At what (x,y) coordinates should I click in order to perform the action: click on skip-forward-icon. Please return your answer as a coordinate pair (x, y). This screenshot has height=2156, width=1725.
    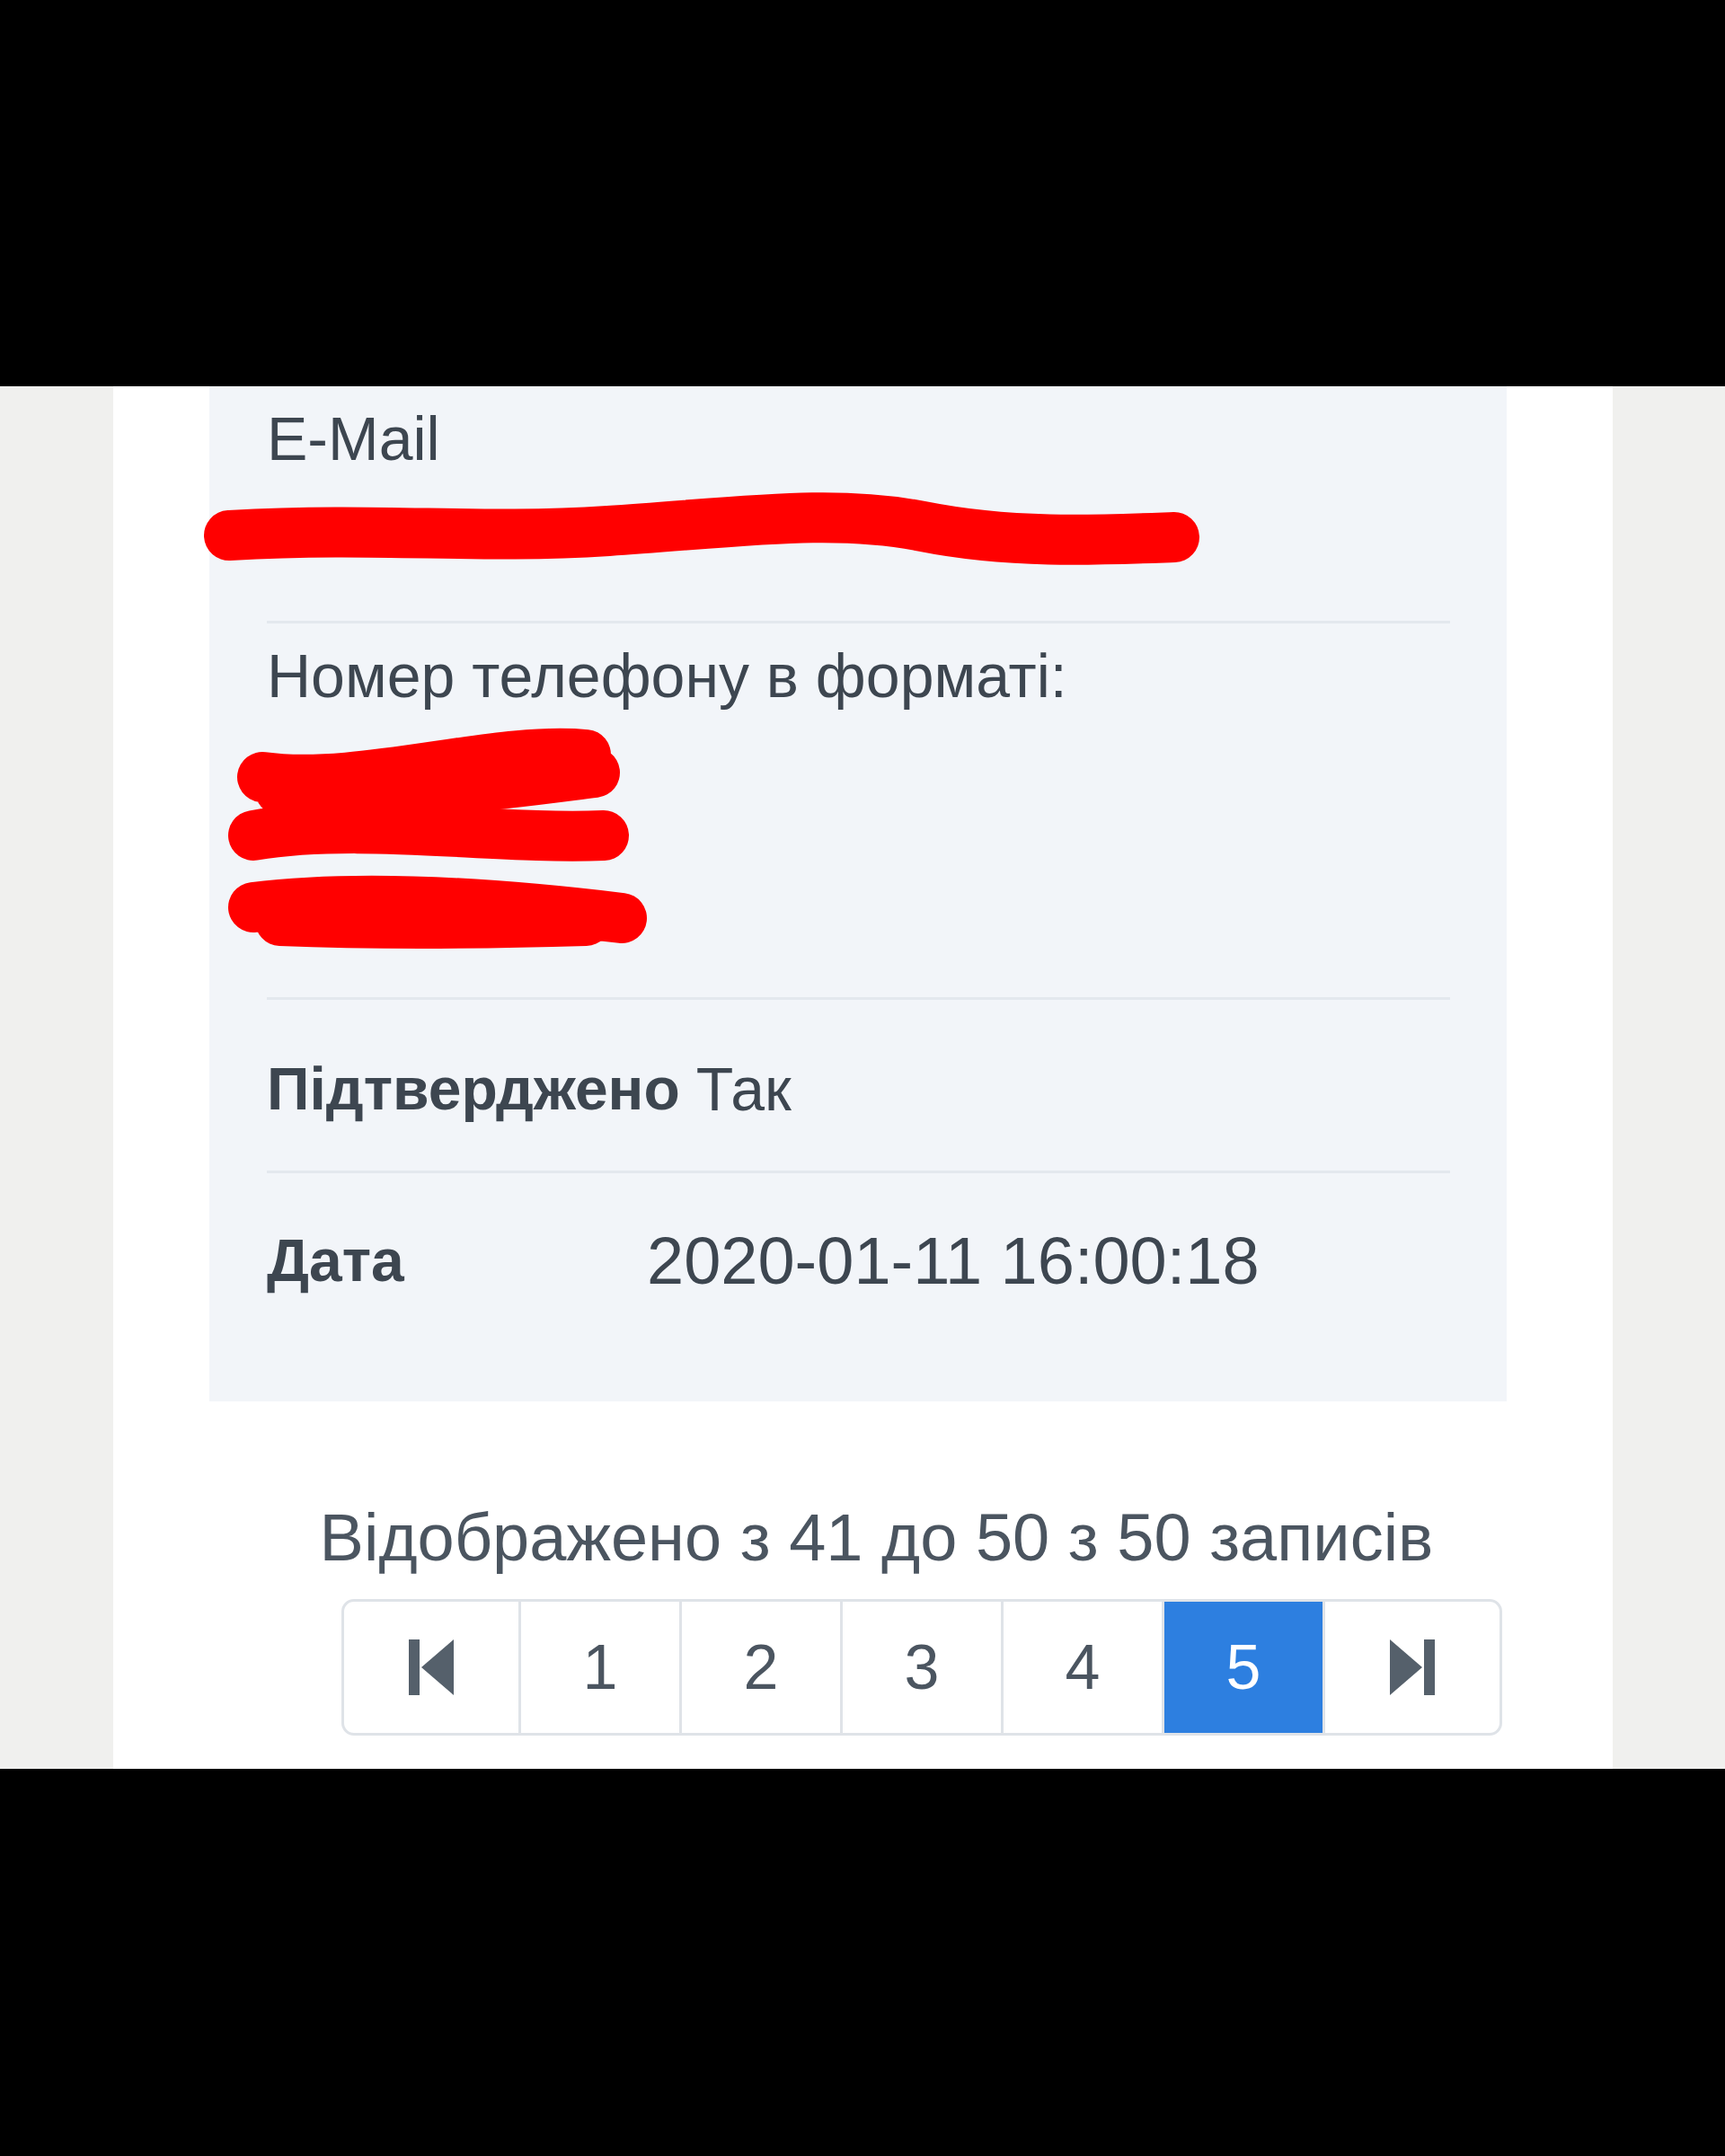
    Looking at the image, I should click on (1412, 1667).